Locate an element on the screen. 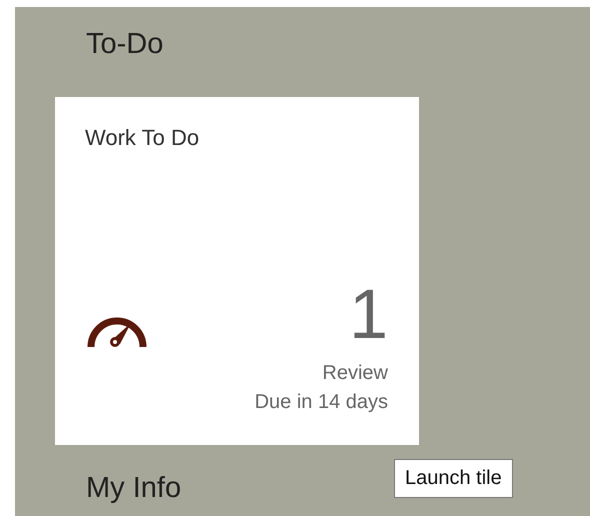  tile-label: Review is located at coordinates (354, 373).